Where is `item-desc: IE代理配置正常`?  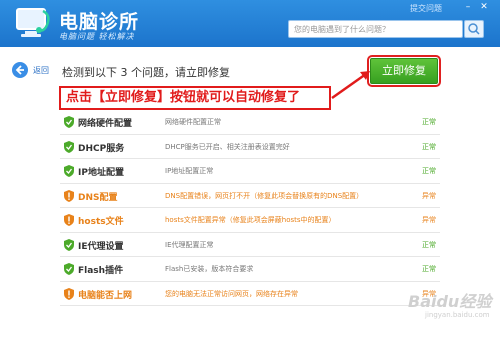
item-desc: IE代理配置正常 is located at coordinates (189, 244).